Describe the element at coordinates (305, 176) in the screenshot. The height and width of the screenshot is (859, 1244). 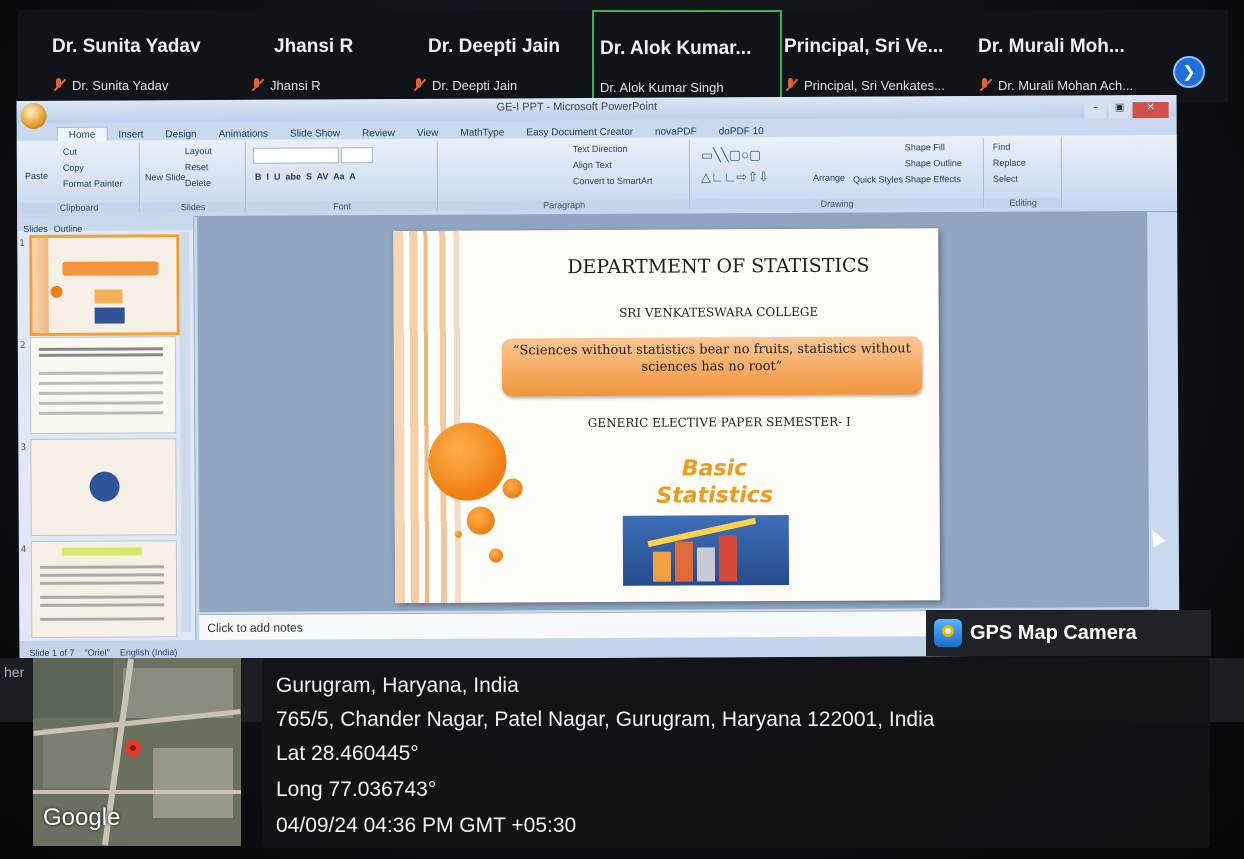
I see `font-format-buttons: B I U abe S AV Aa A` at that location.